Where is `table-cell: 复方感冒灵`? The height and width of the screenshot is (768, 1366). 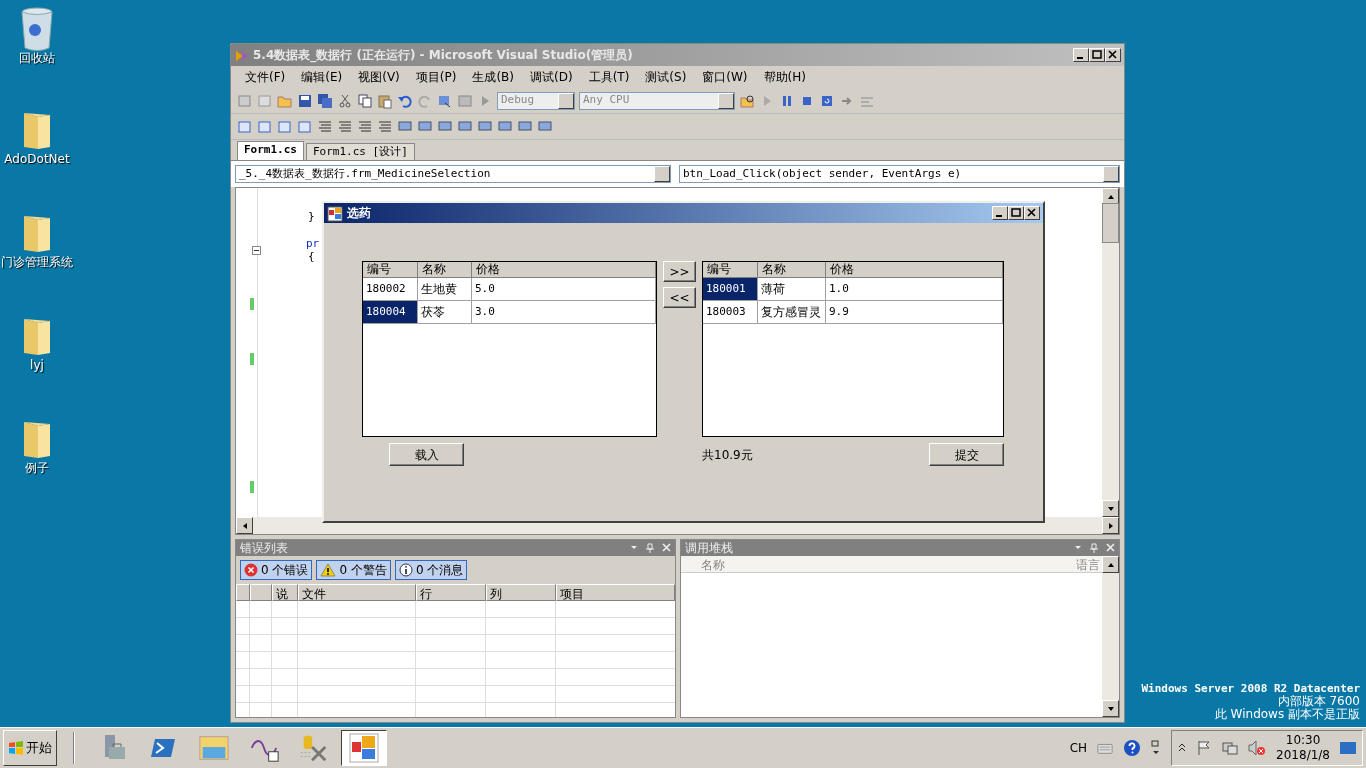 table-cell: 复方感冒灵 is located at coordinates (792, 312).